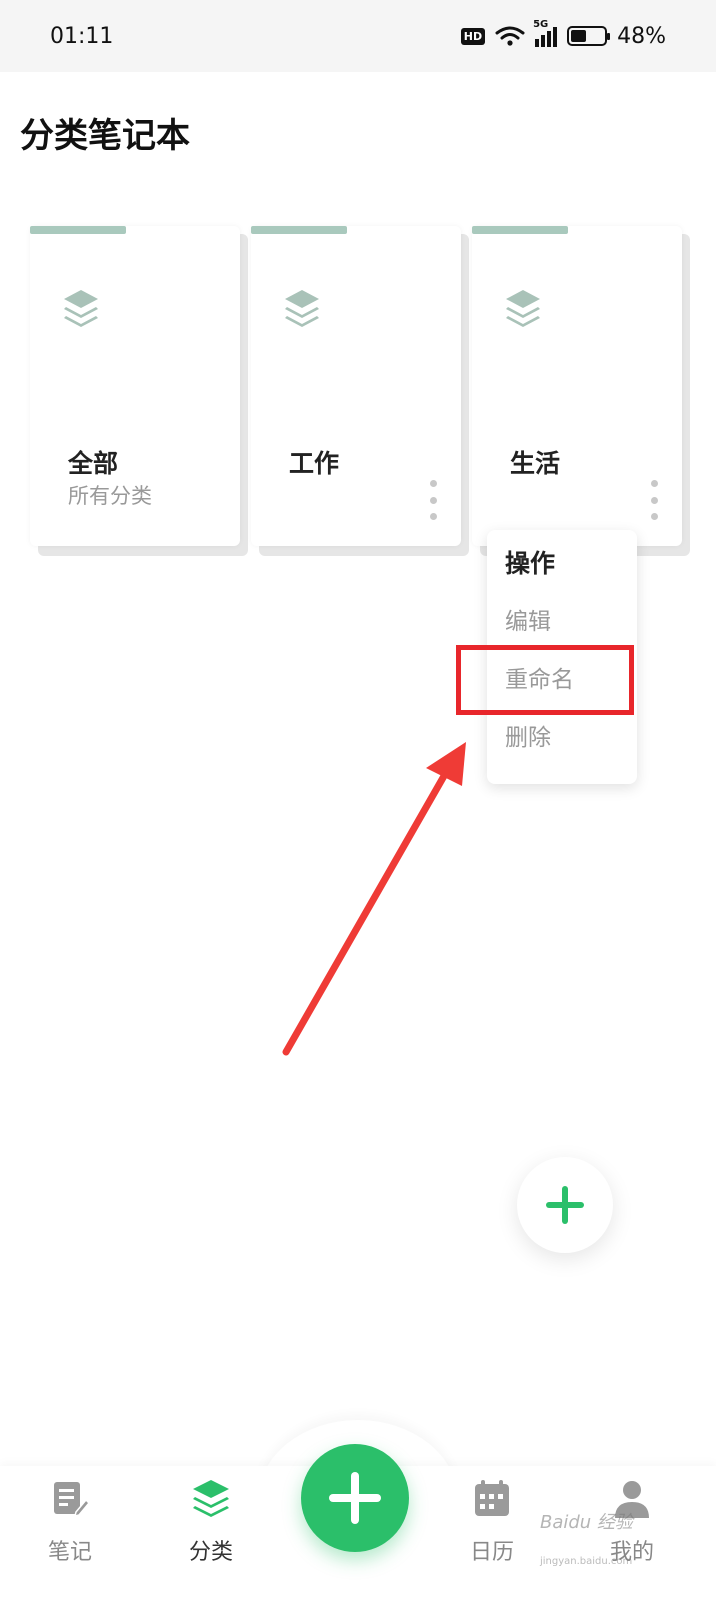 Image resolution: width=716 pixels, height=1600 pixels. I want to click on page-title: 分类笔记本, so click(105, 136).